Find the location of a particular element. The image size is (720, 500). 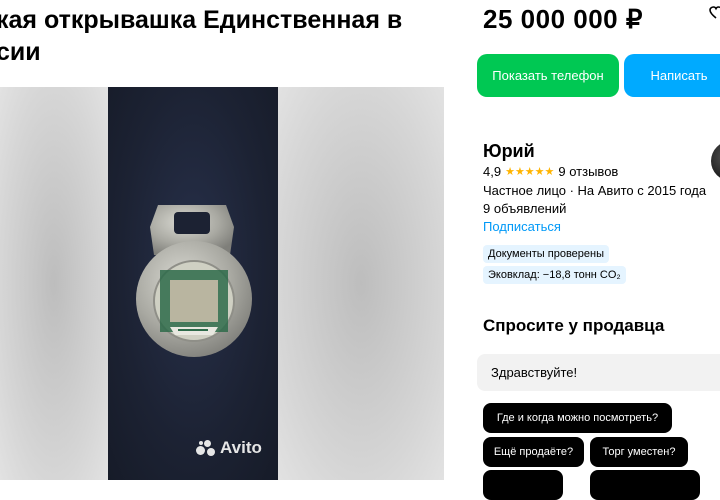

documents-verified-badge: Документы проверены is located at coordinates (546, 254).